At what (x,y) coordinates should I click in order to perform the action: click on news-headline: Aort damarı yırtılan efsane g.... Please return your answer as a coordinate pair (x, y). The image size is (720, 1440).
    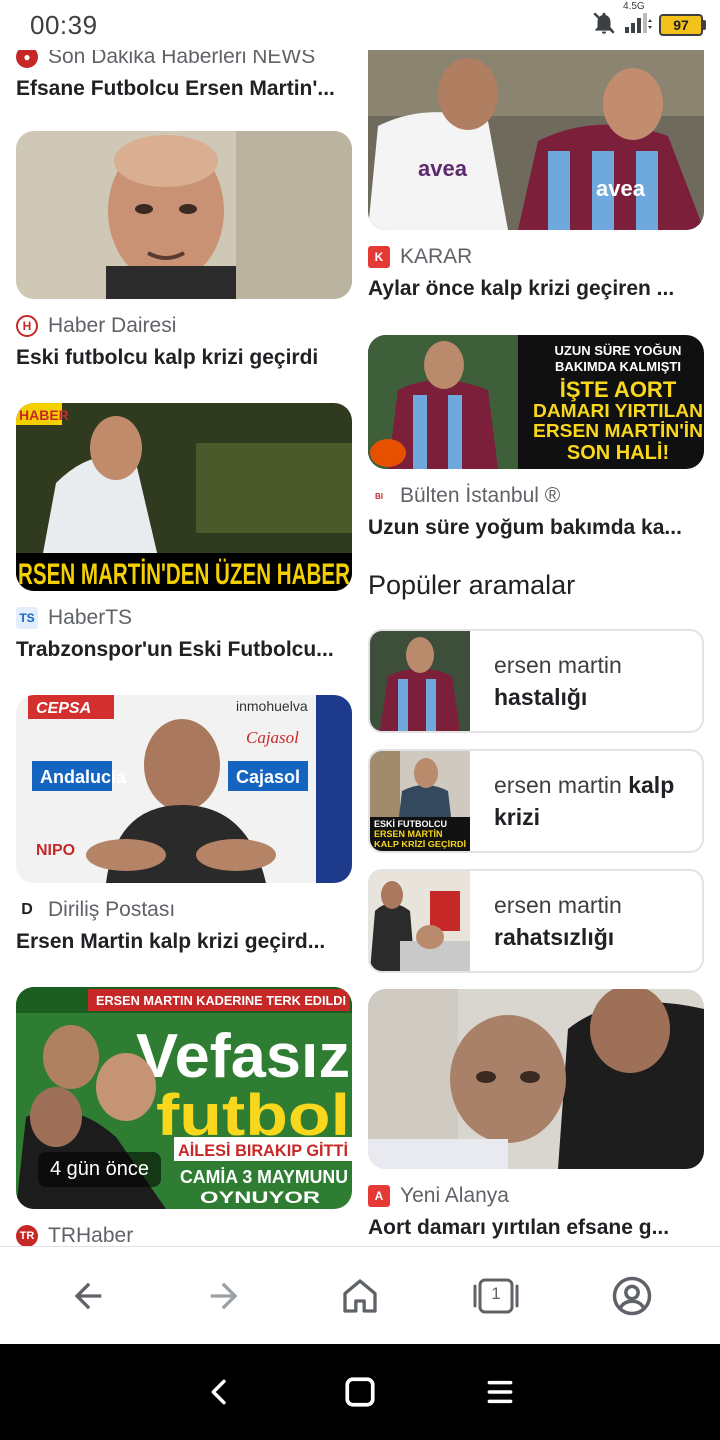
    Looking at the image, I should click on (536, 1228).